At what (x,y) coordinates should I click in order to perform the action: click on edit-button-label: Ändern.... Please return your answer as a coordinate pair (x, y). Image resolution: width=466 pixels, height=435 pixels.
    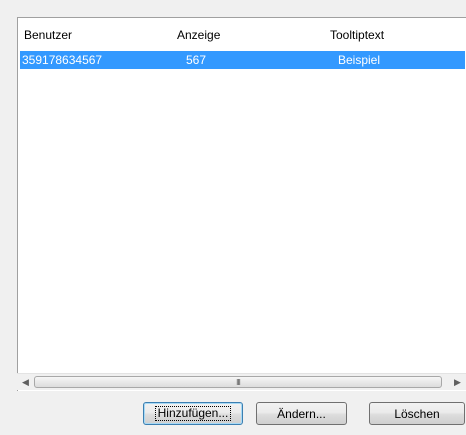
    Looking at the image, I should click on (301, 413).